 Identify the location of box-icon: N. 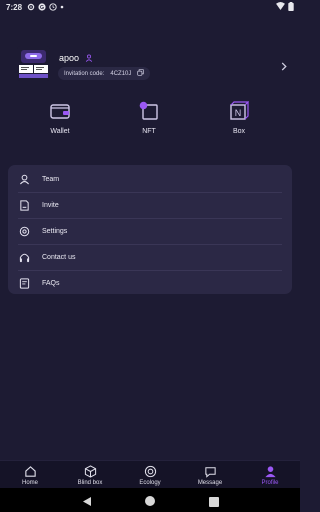
(239, 111).